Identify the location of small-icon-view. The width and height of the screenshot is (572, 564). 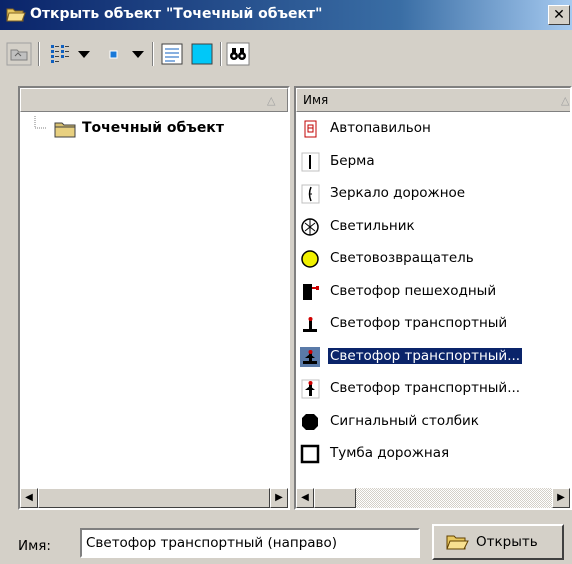
(114, 54).